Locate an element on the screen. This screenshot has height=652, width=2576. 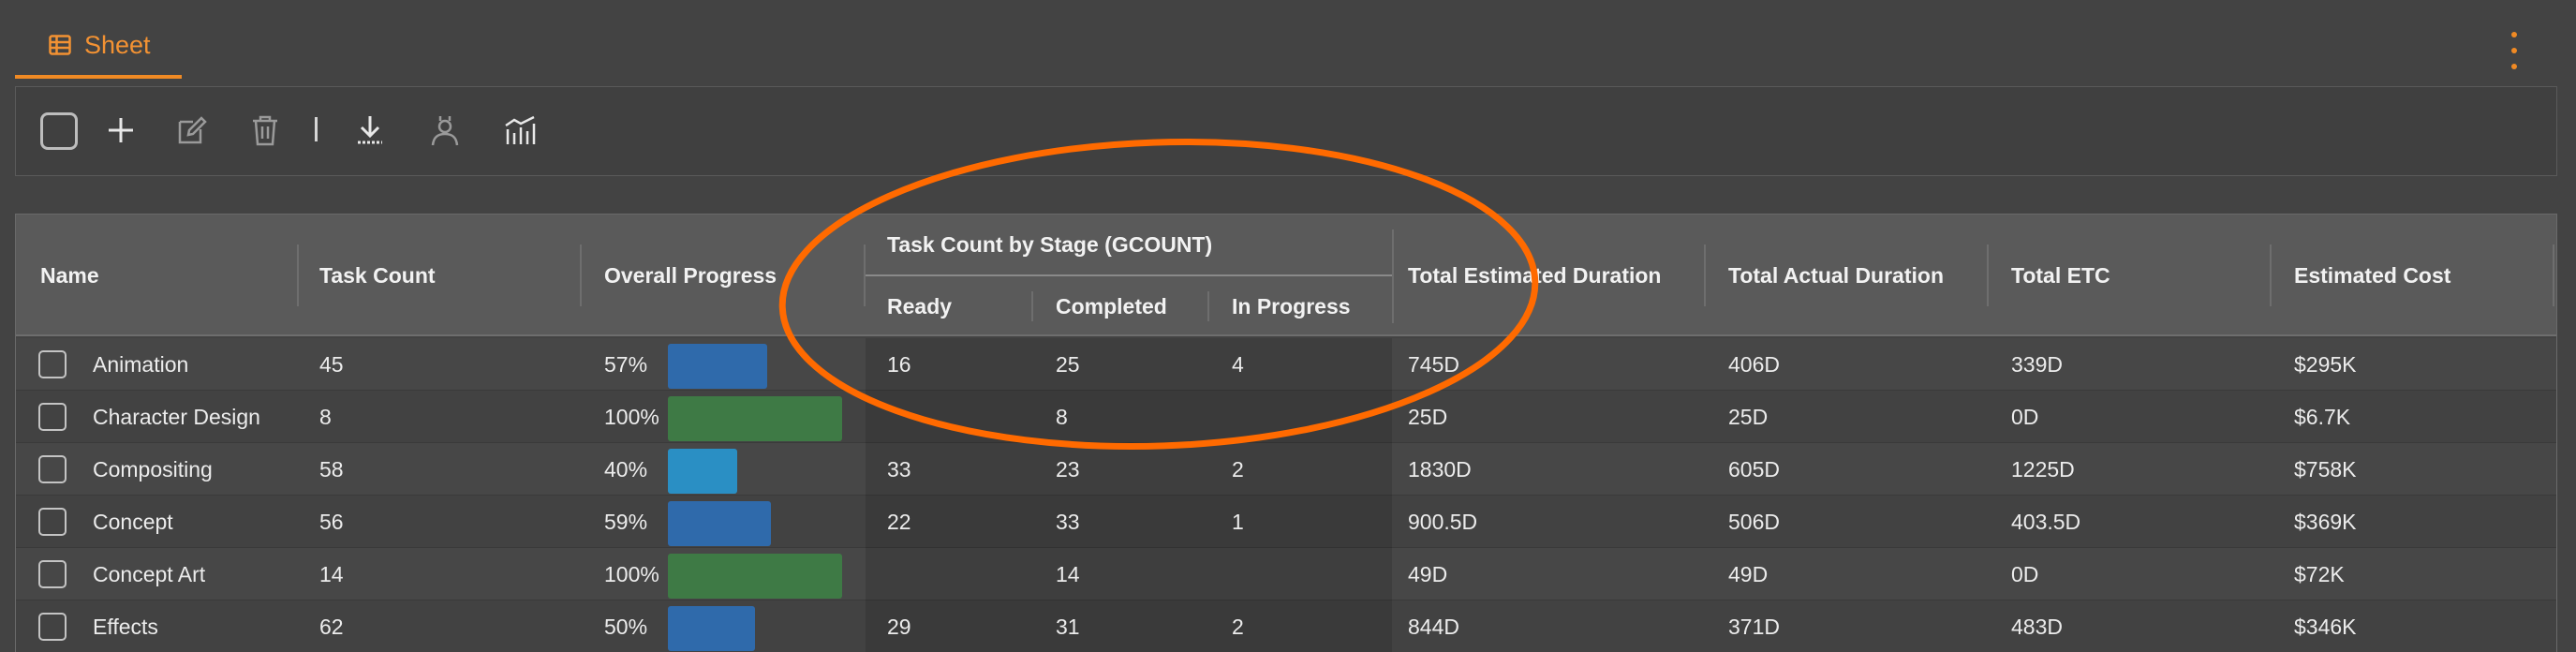
header-ready: Ready is located at coordinates (919, 307).